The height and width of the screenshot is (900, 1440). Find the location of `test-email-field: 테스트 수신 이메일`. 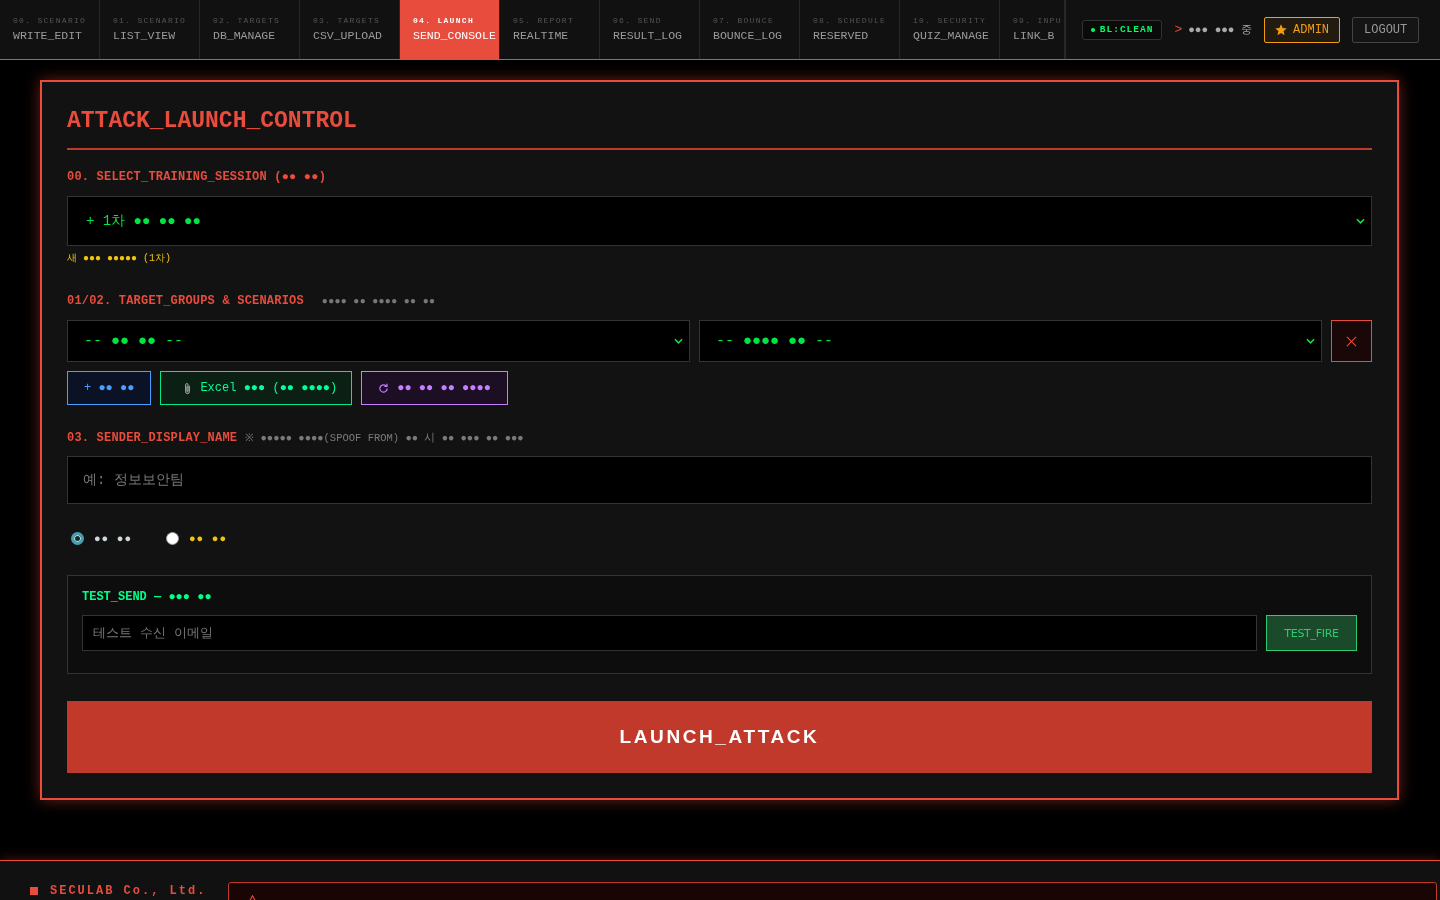

test-email-field: 테스트 수신 이메일 is located at coordinates (669, 633).